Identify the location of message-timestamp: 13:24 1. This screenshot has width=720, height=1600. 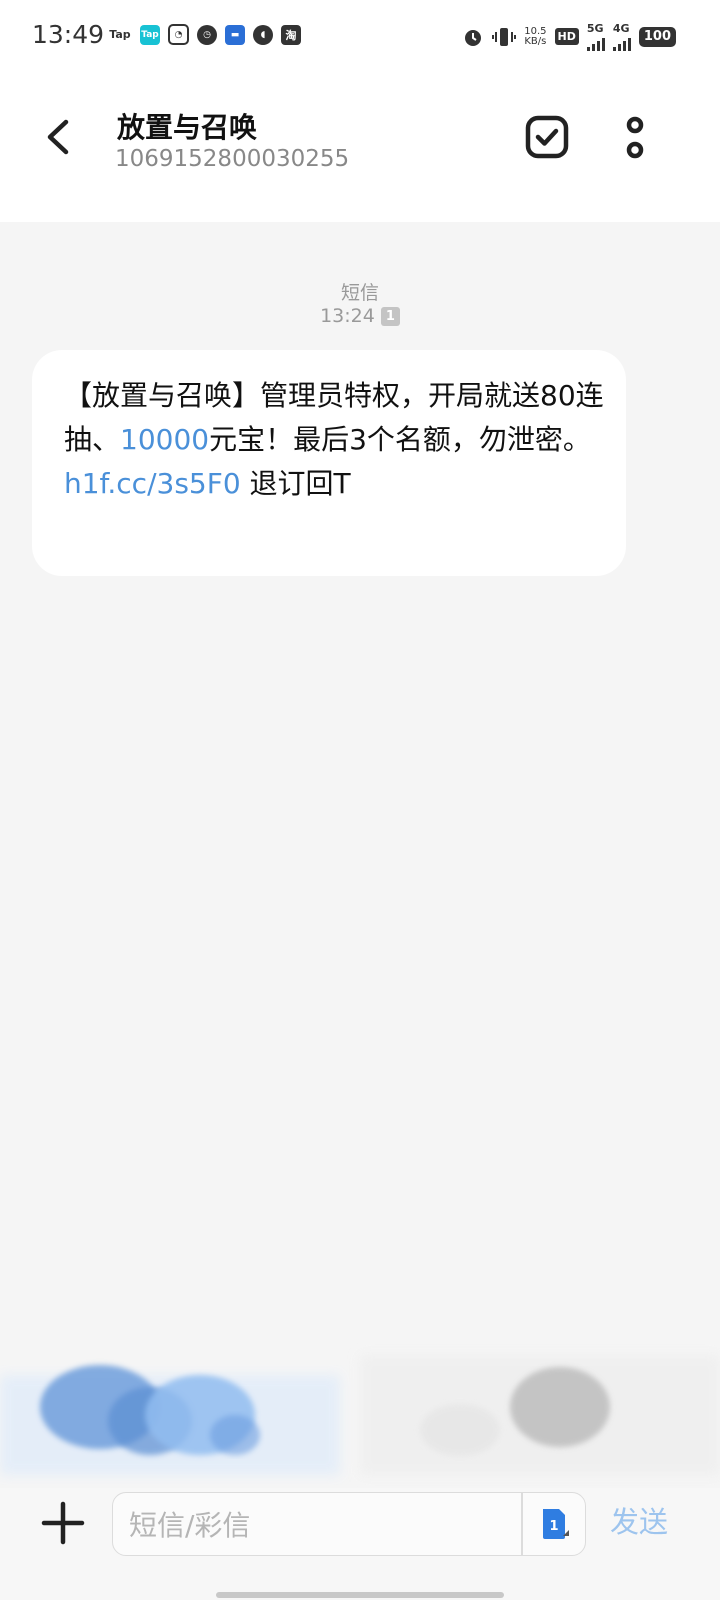
(360, 316).